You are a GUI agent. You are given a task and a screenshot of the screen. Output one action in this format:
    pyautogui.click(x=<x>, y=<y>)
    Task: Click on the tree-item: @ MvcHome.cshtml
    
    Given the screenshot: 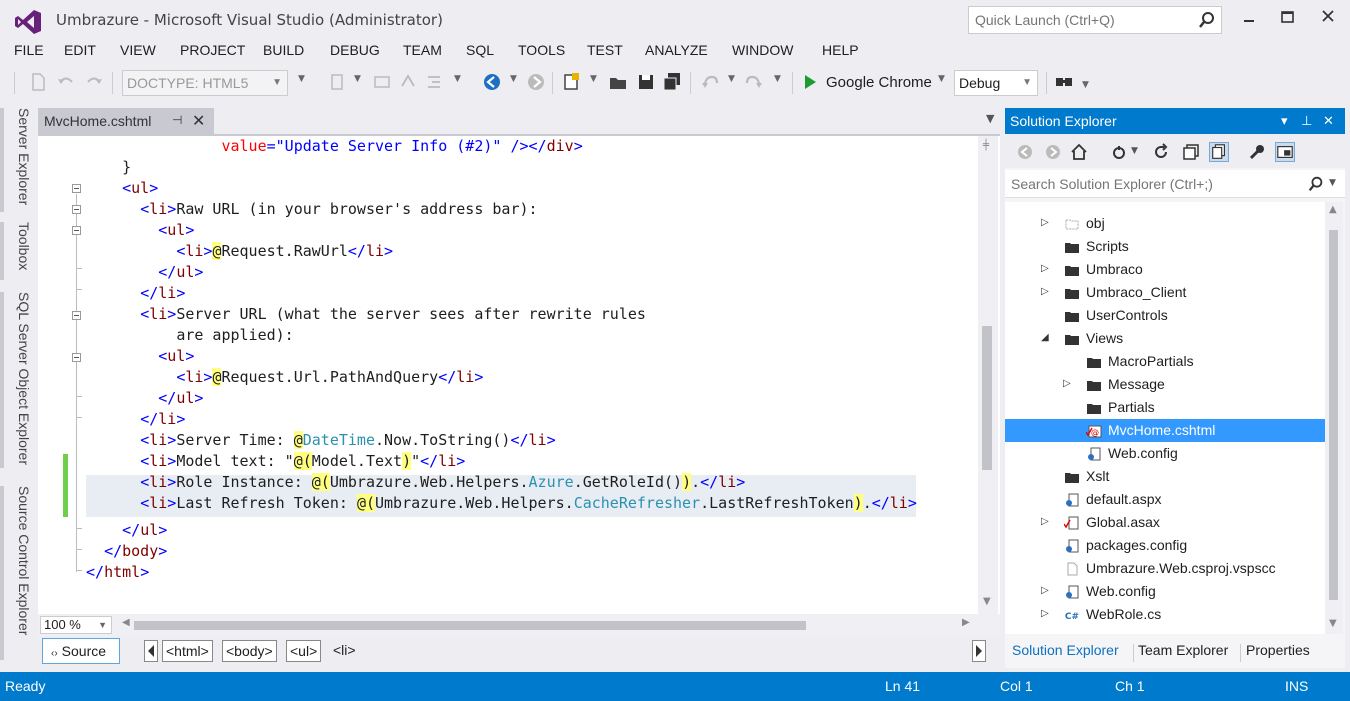 What is the action you would take?
    pyautogui.click(x=1165, y=430)
    